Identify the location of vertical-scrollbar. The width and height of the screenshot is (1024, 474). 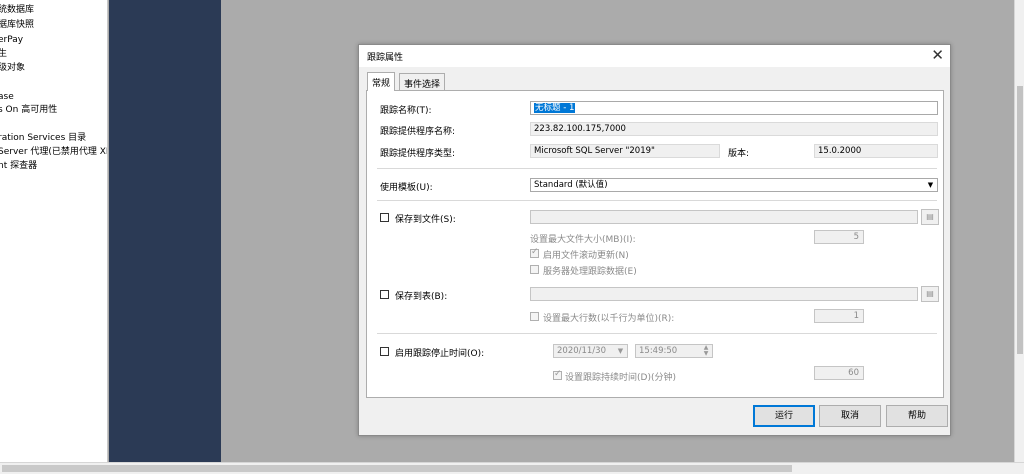
(1019, 231).